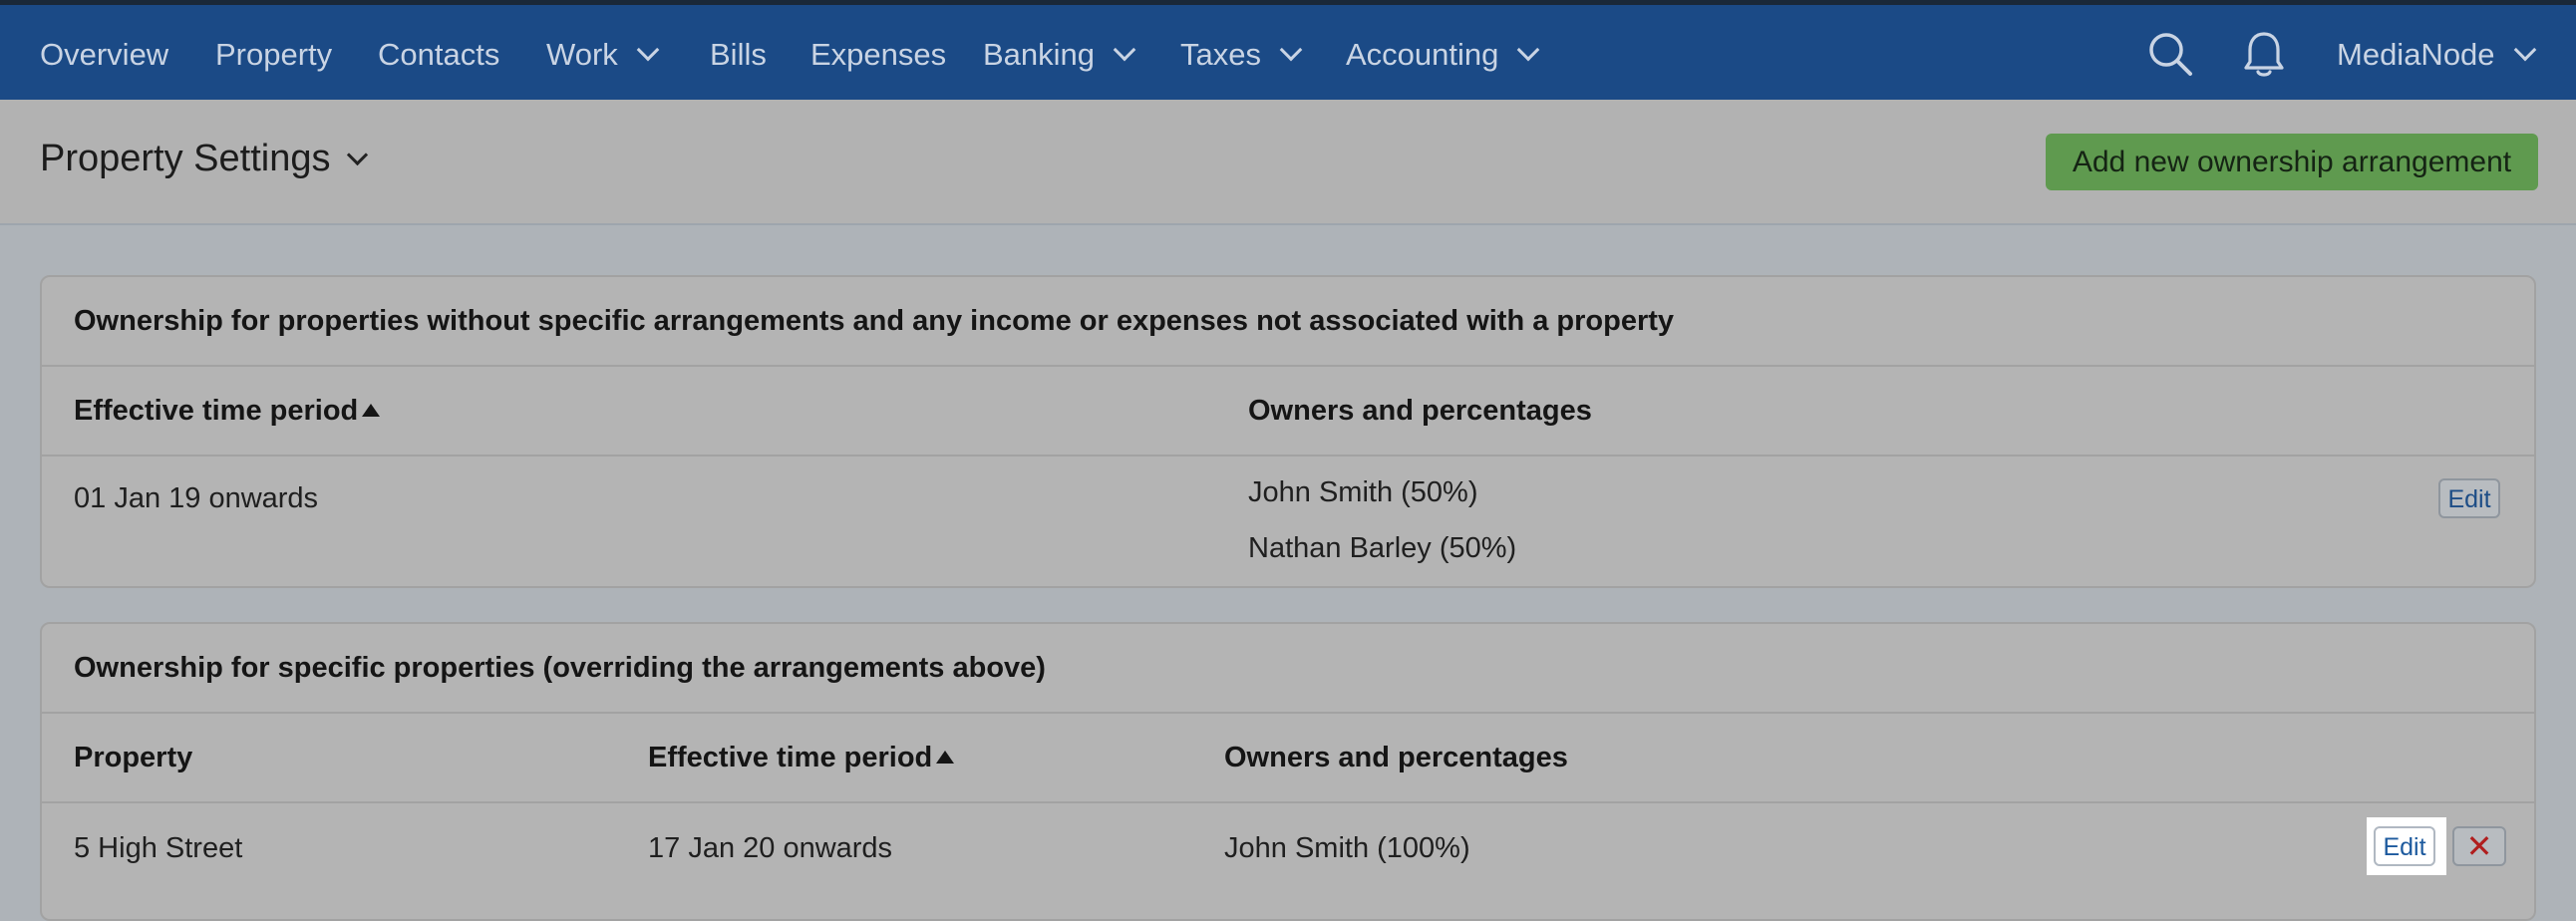 The height and width of the screenshot is (921, 2576). What do you see at coordinates (2170, 56) in the screenshot?
I see `search-icon` at bounding box center [2170, 56].